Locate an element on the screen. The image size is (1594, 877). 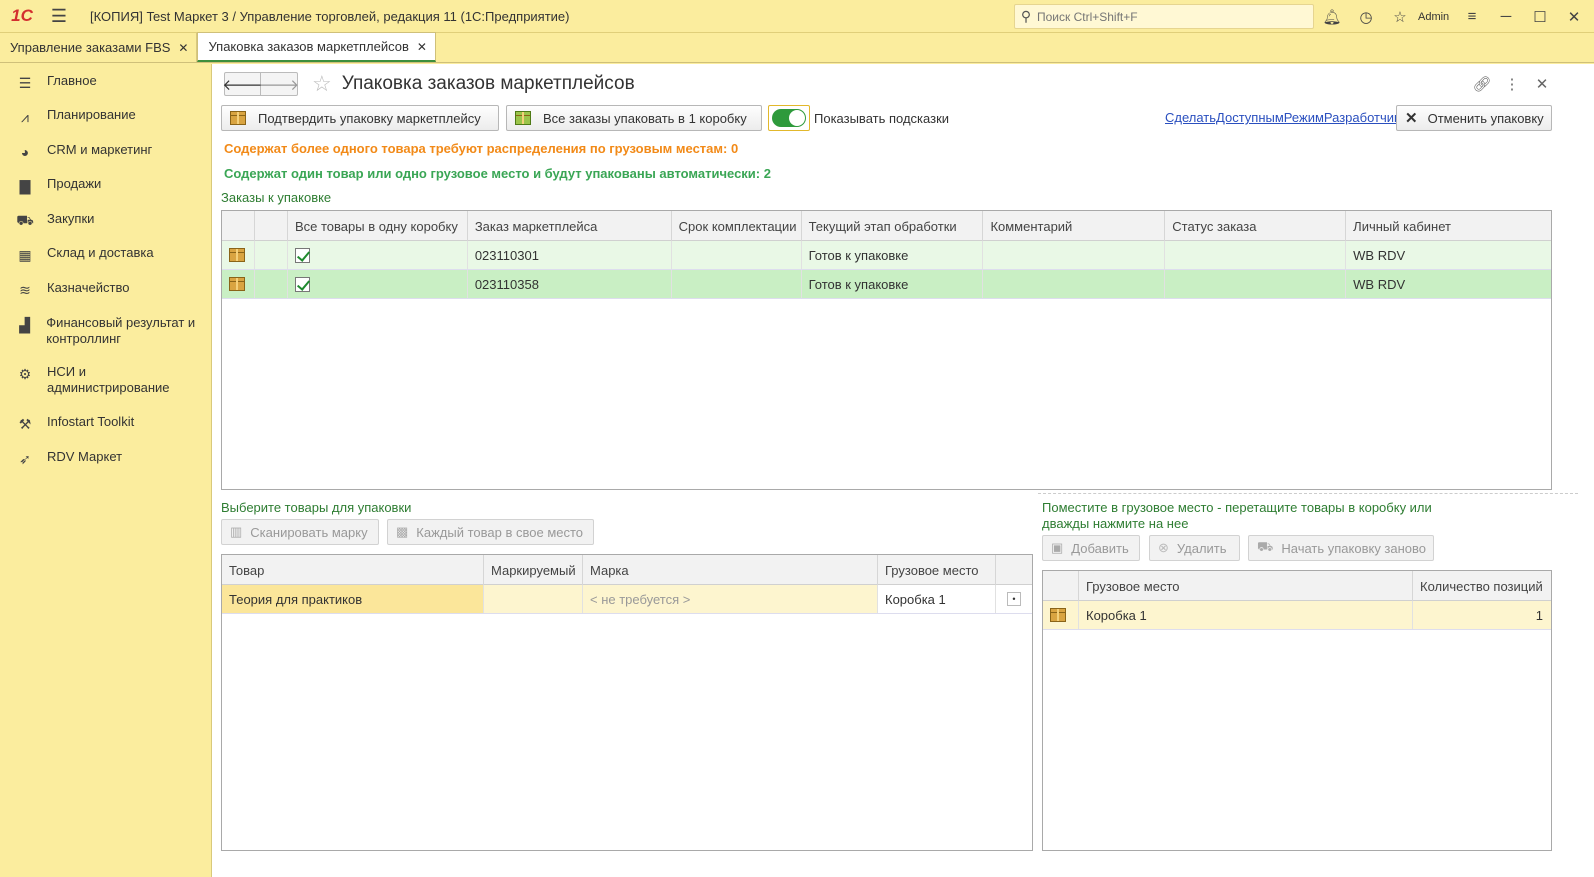
sidebar-item-rdv-market: ➶ RDV Маркет is located at coordinates (61, 458).